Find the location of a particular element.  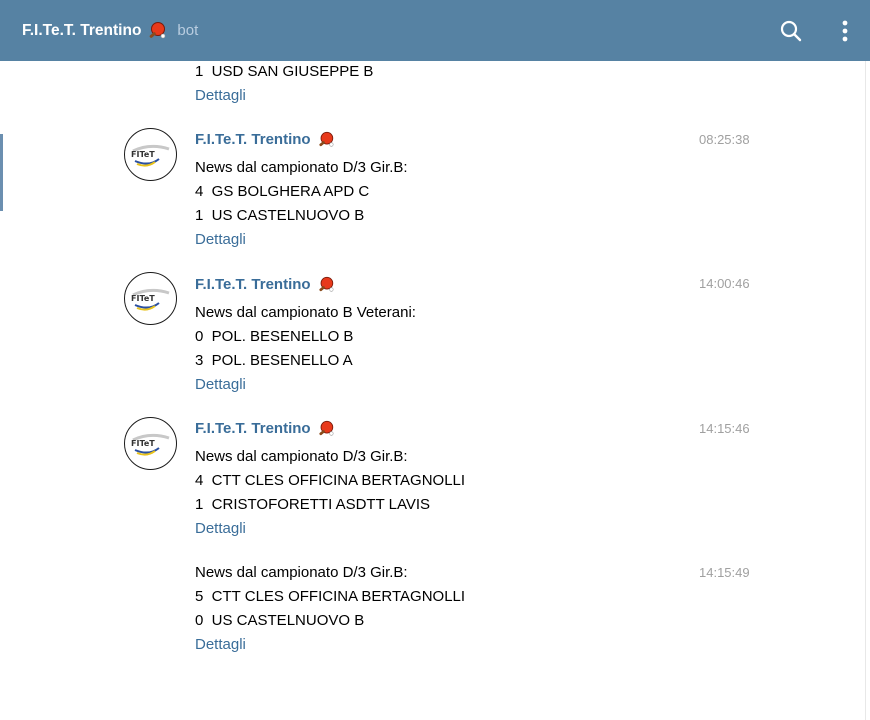

message-line: News dal campionato B Veterani: is located at coordinates (305, 312).